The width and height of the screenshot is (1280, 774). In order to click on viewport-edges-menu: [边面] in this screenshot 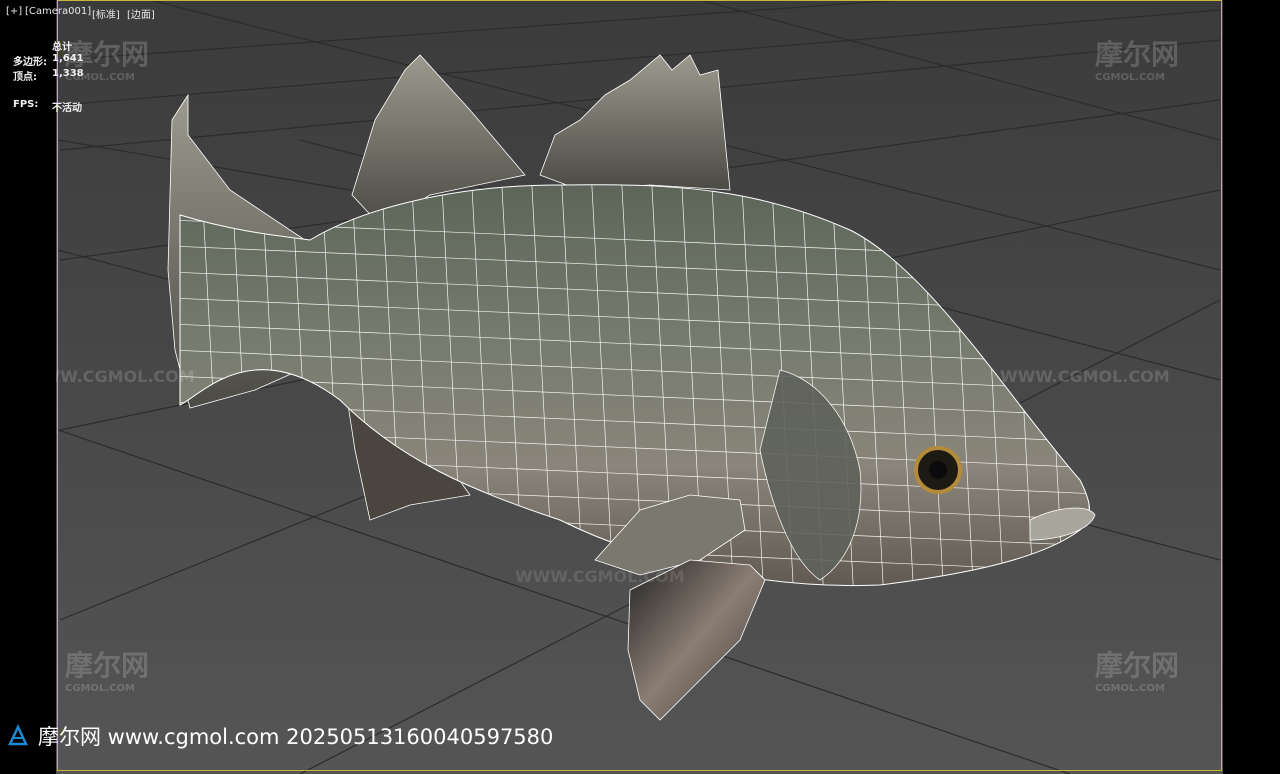, I will do `click(141, 13)`.